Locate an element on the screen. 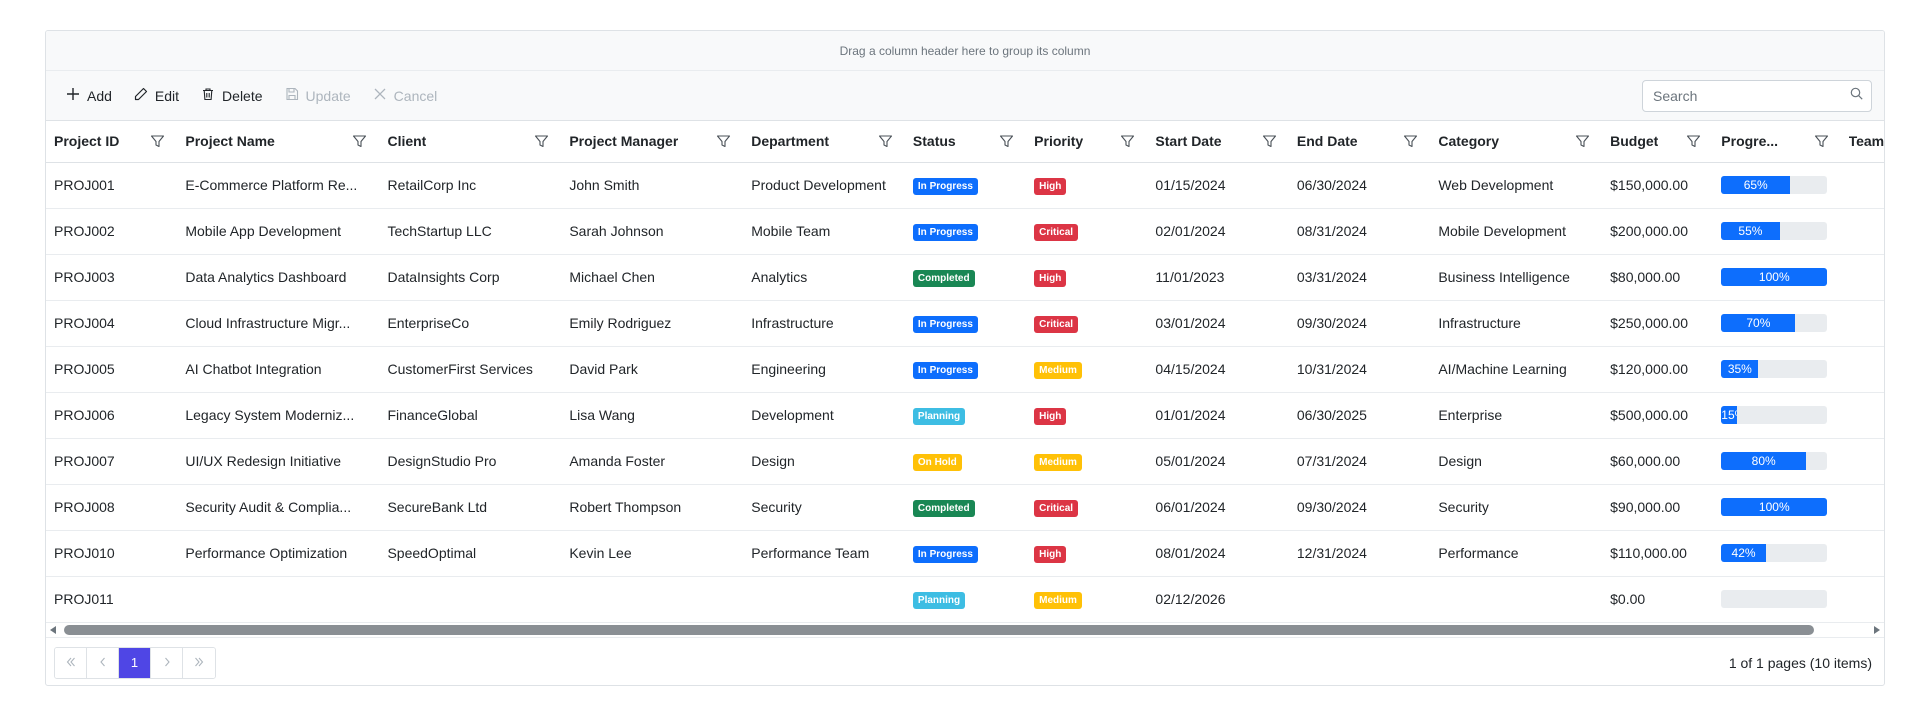  cell-priority: High is located at coordinates (1087, 553).